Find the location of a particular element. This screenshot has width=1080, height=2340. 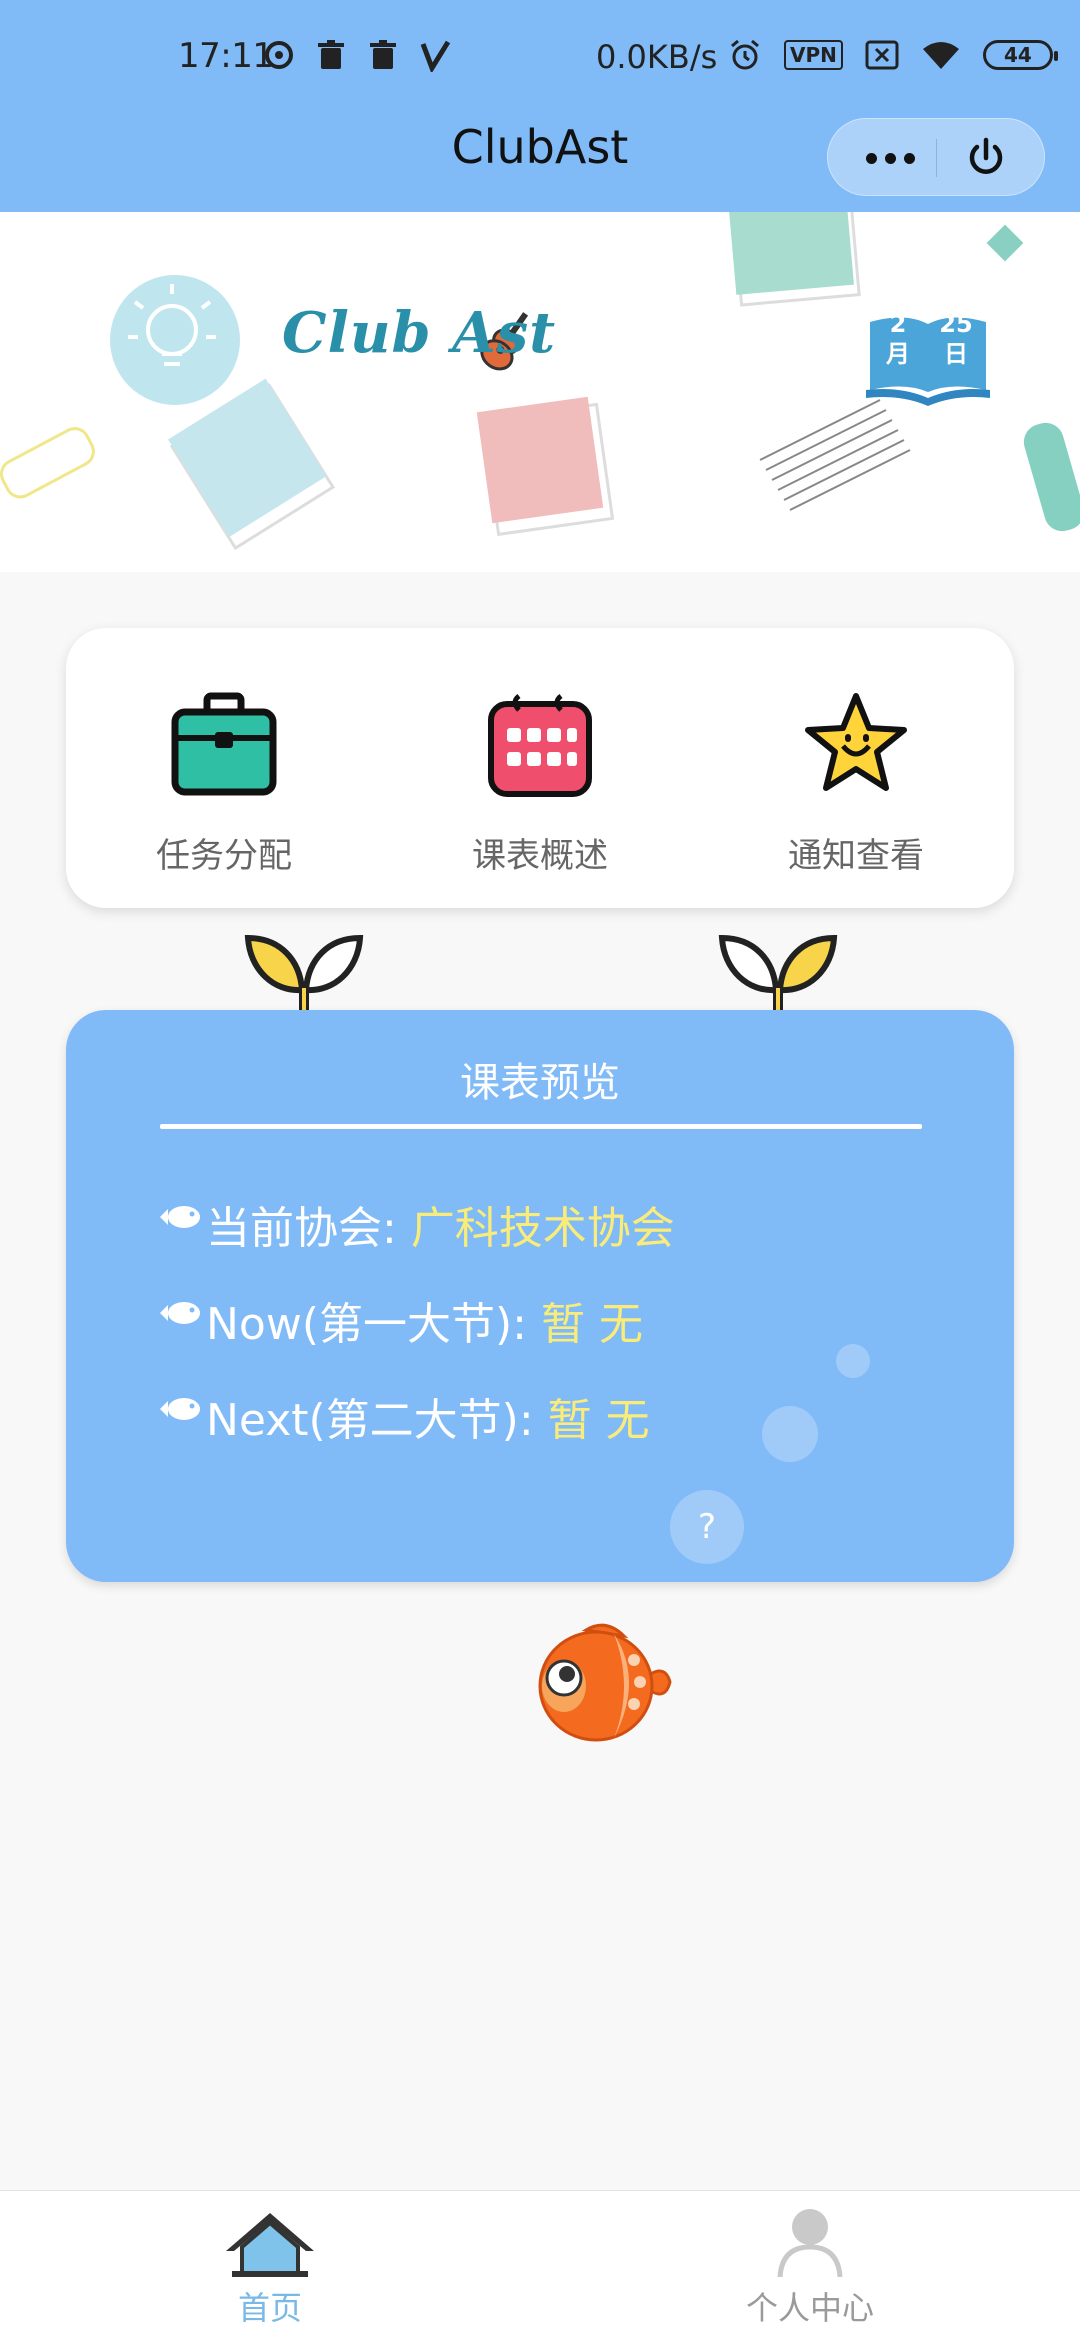

calendar-icon is located at coordinates (540, 745).